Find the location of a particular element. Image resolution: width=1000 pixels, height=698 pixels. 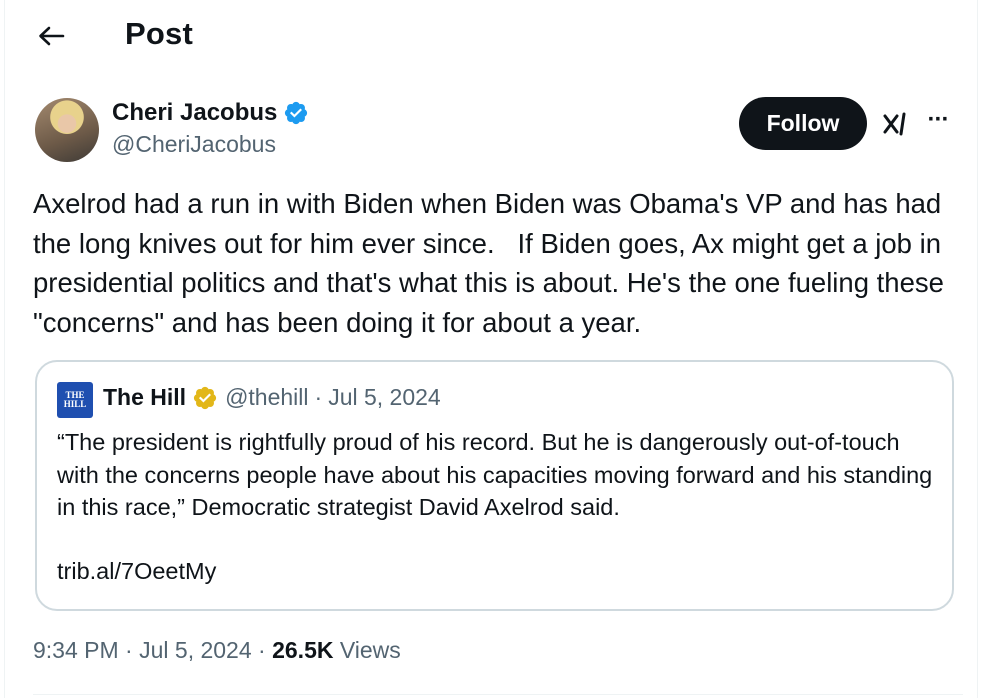

page-title: Post is located at coordinates (159, 33).